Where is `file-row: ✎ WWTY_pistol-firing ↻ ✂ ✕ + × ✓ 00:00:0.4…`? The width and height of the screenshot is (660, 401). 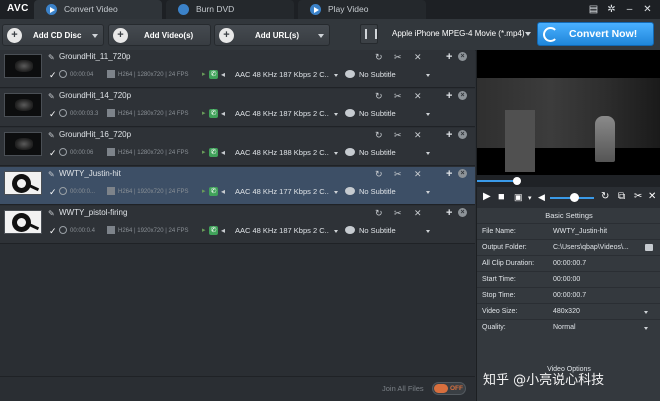
file-row: ✎ WWTY_pistol-firing ↻ ✂ ✕ + × ✓ 00:00:0.4… is located at coordinates (237, 225).